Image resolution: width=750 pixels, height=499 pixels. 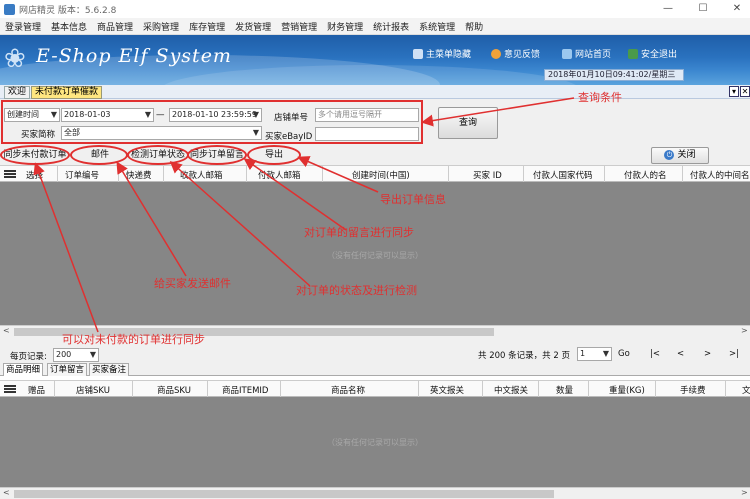 I want to click on col-weight: 重量(KG), so click(x=627, y=390).